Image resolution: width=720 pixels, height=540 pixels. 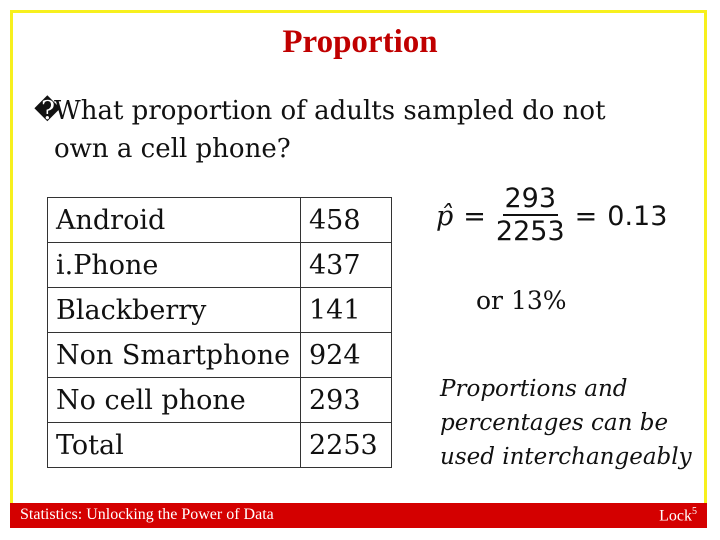 I want to click on author-name: Lock, so click(x=675, y=516).